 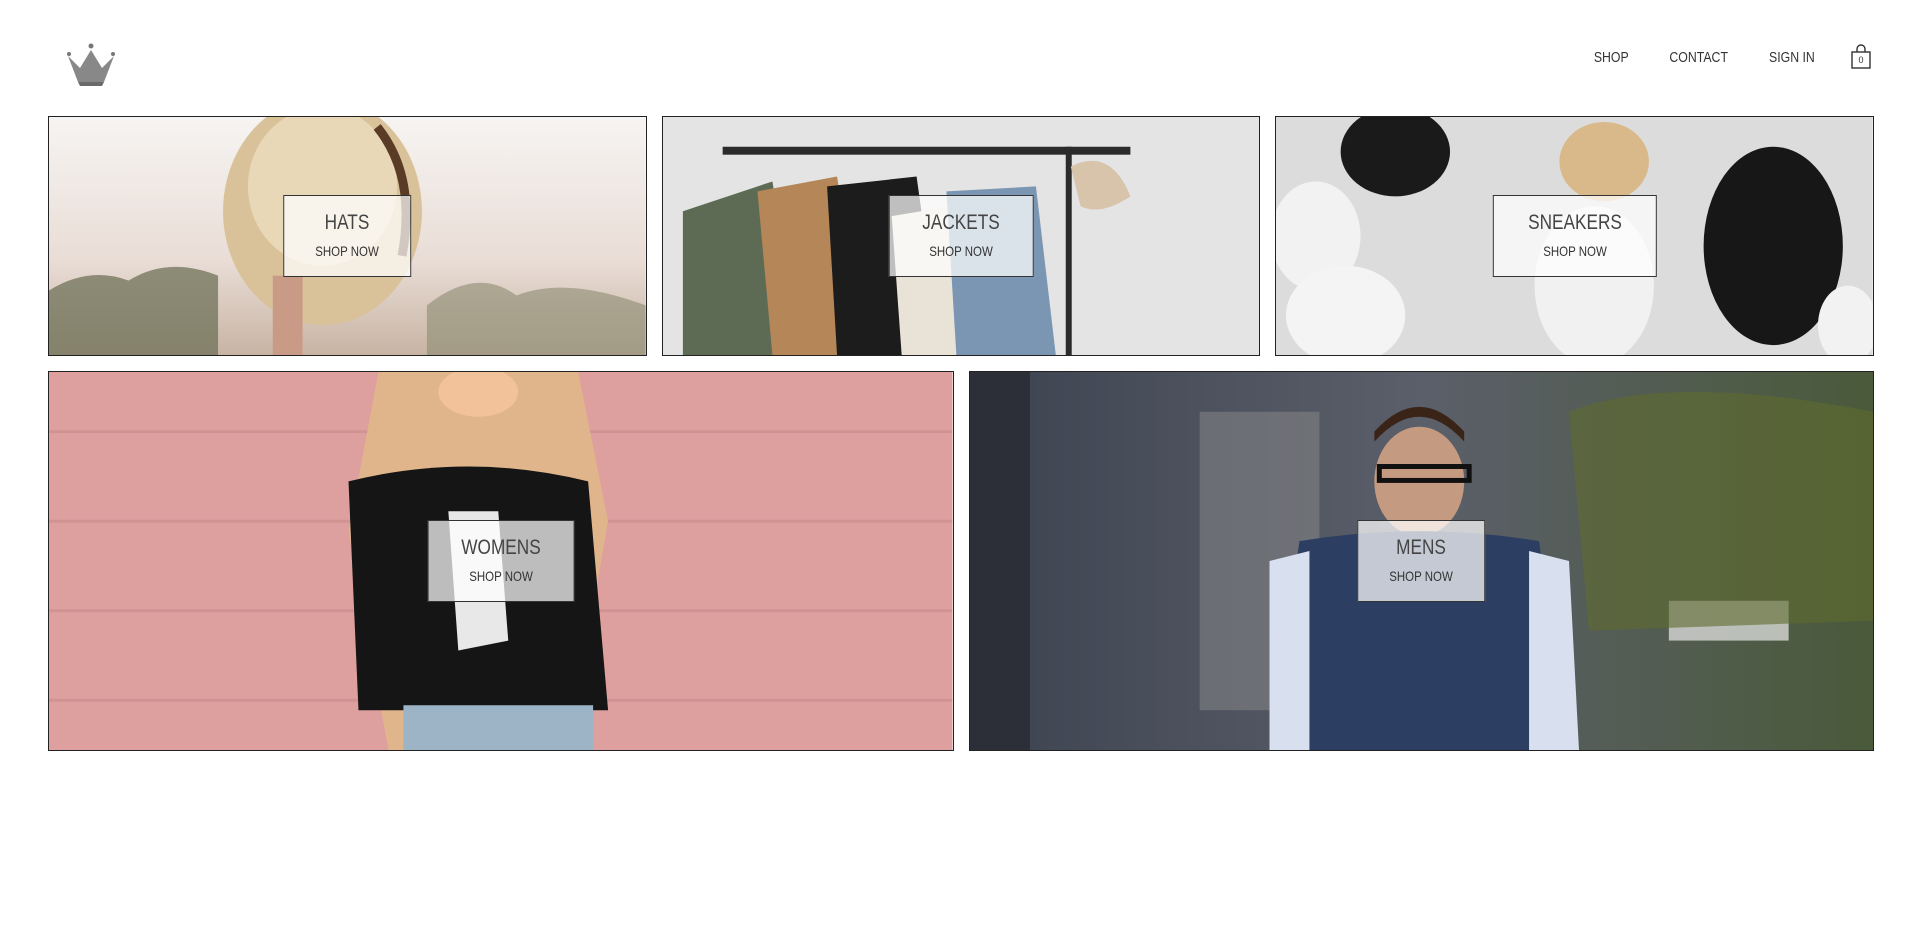 I want to click on category-label: WOMENS SHOP NOW, so click(x=501, y=561).